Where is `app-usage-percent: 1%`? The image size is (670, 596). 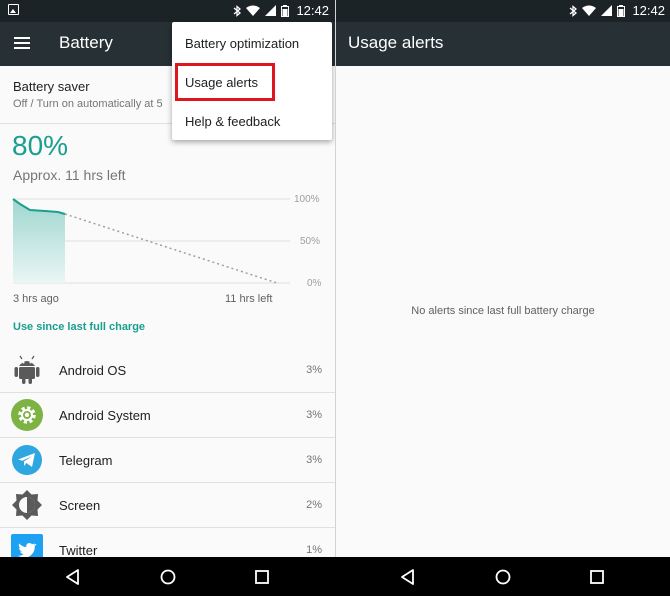
app-usage-percent: 1% is located at coordinates (314, 550).